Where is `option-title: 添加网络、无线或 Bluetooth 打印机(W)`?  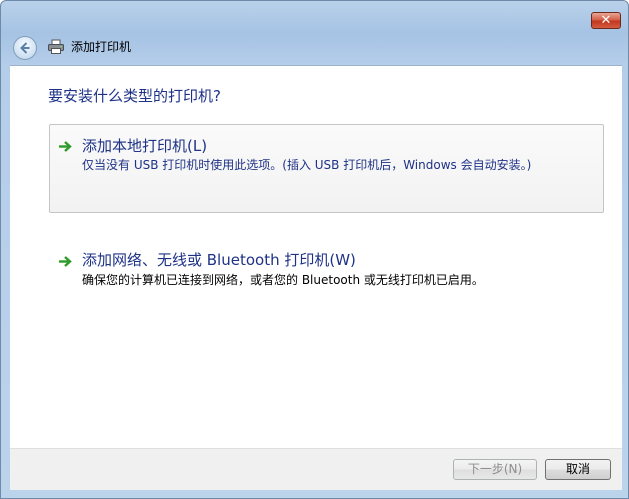 option-title: 添加网络、无线或 Bluetooth 打印机(W) is located at coordinates (219, 260).